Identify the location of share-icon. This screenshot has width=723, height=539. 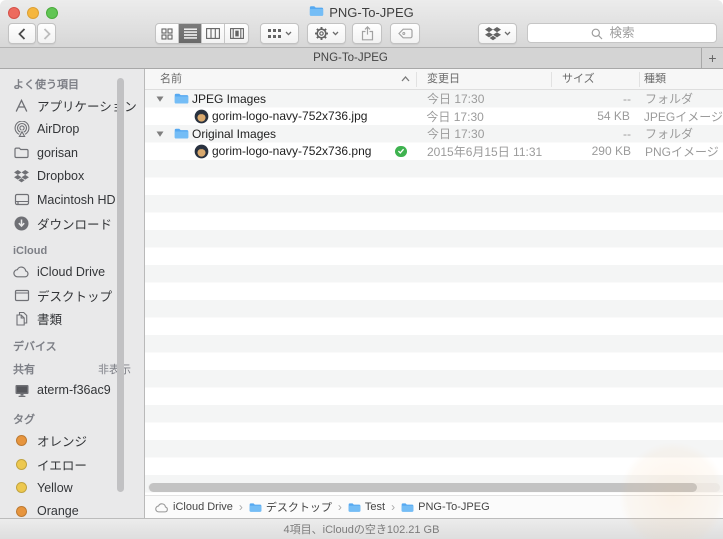
(367, 33).